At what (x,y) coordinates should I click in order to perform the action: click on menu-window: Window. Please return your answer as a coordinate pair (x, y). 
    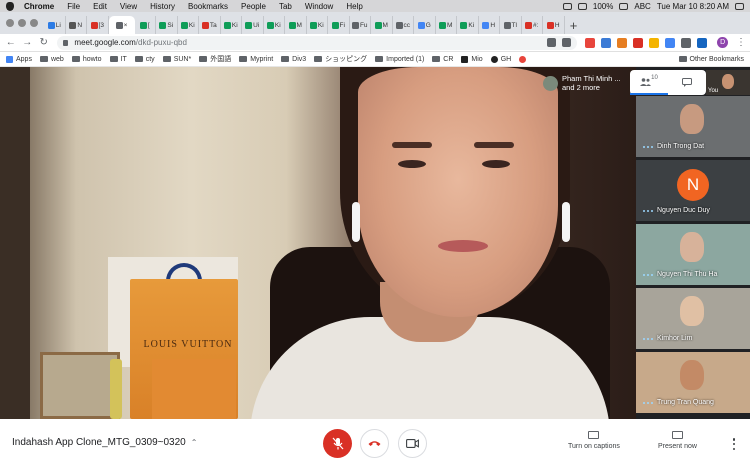
    Looking at the image, I should click on (319, 6).